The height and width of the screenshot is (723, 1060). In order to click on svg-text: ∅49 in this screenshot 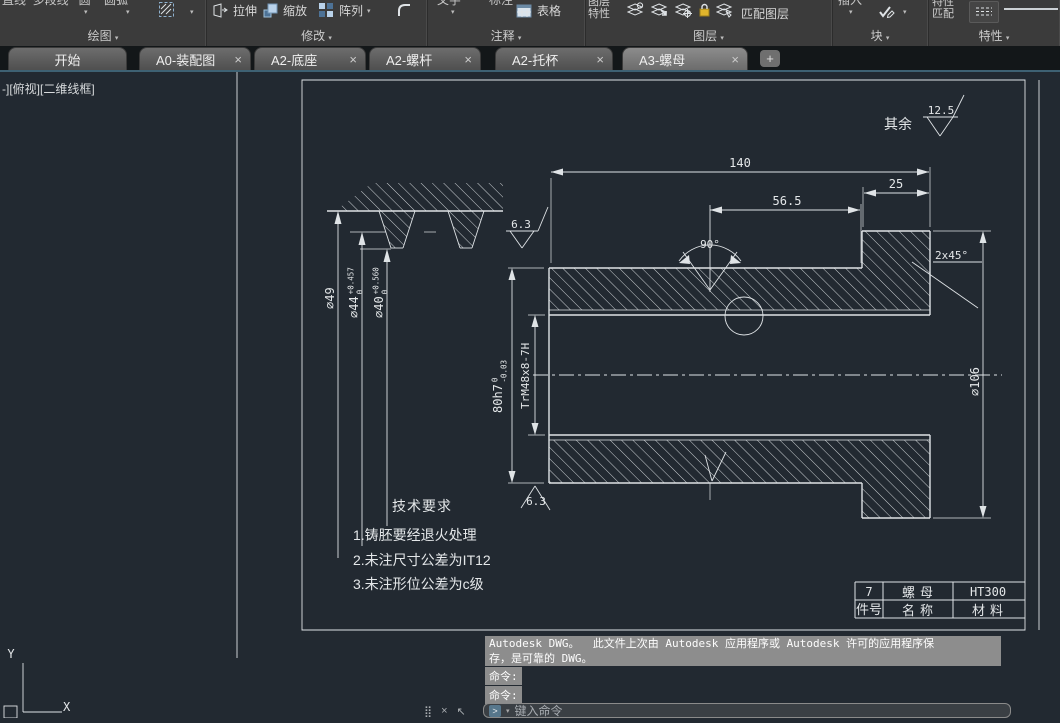, I will do `click(330, 298)`.